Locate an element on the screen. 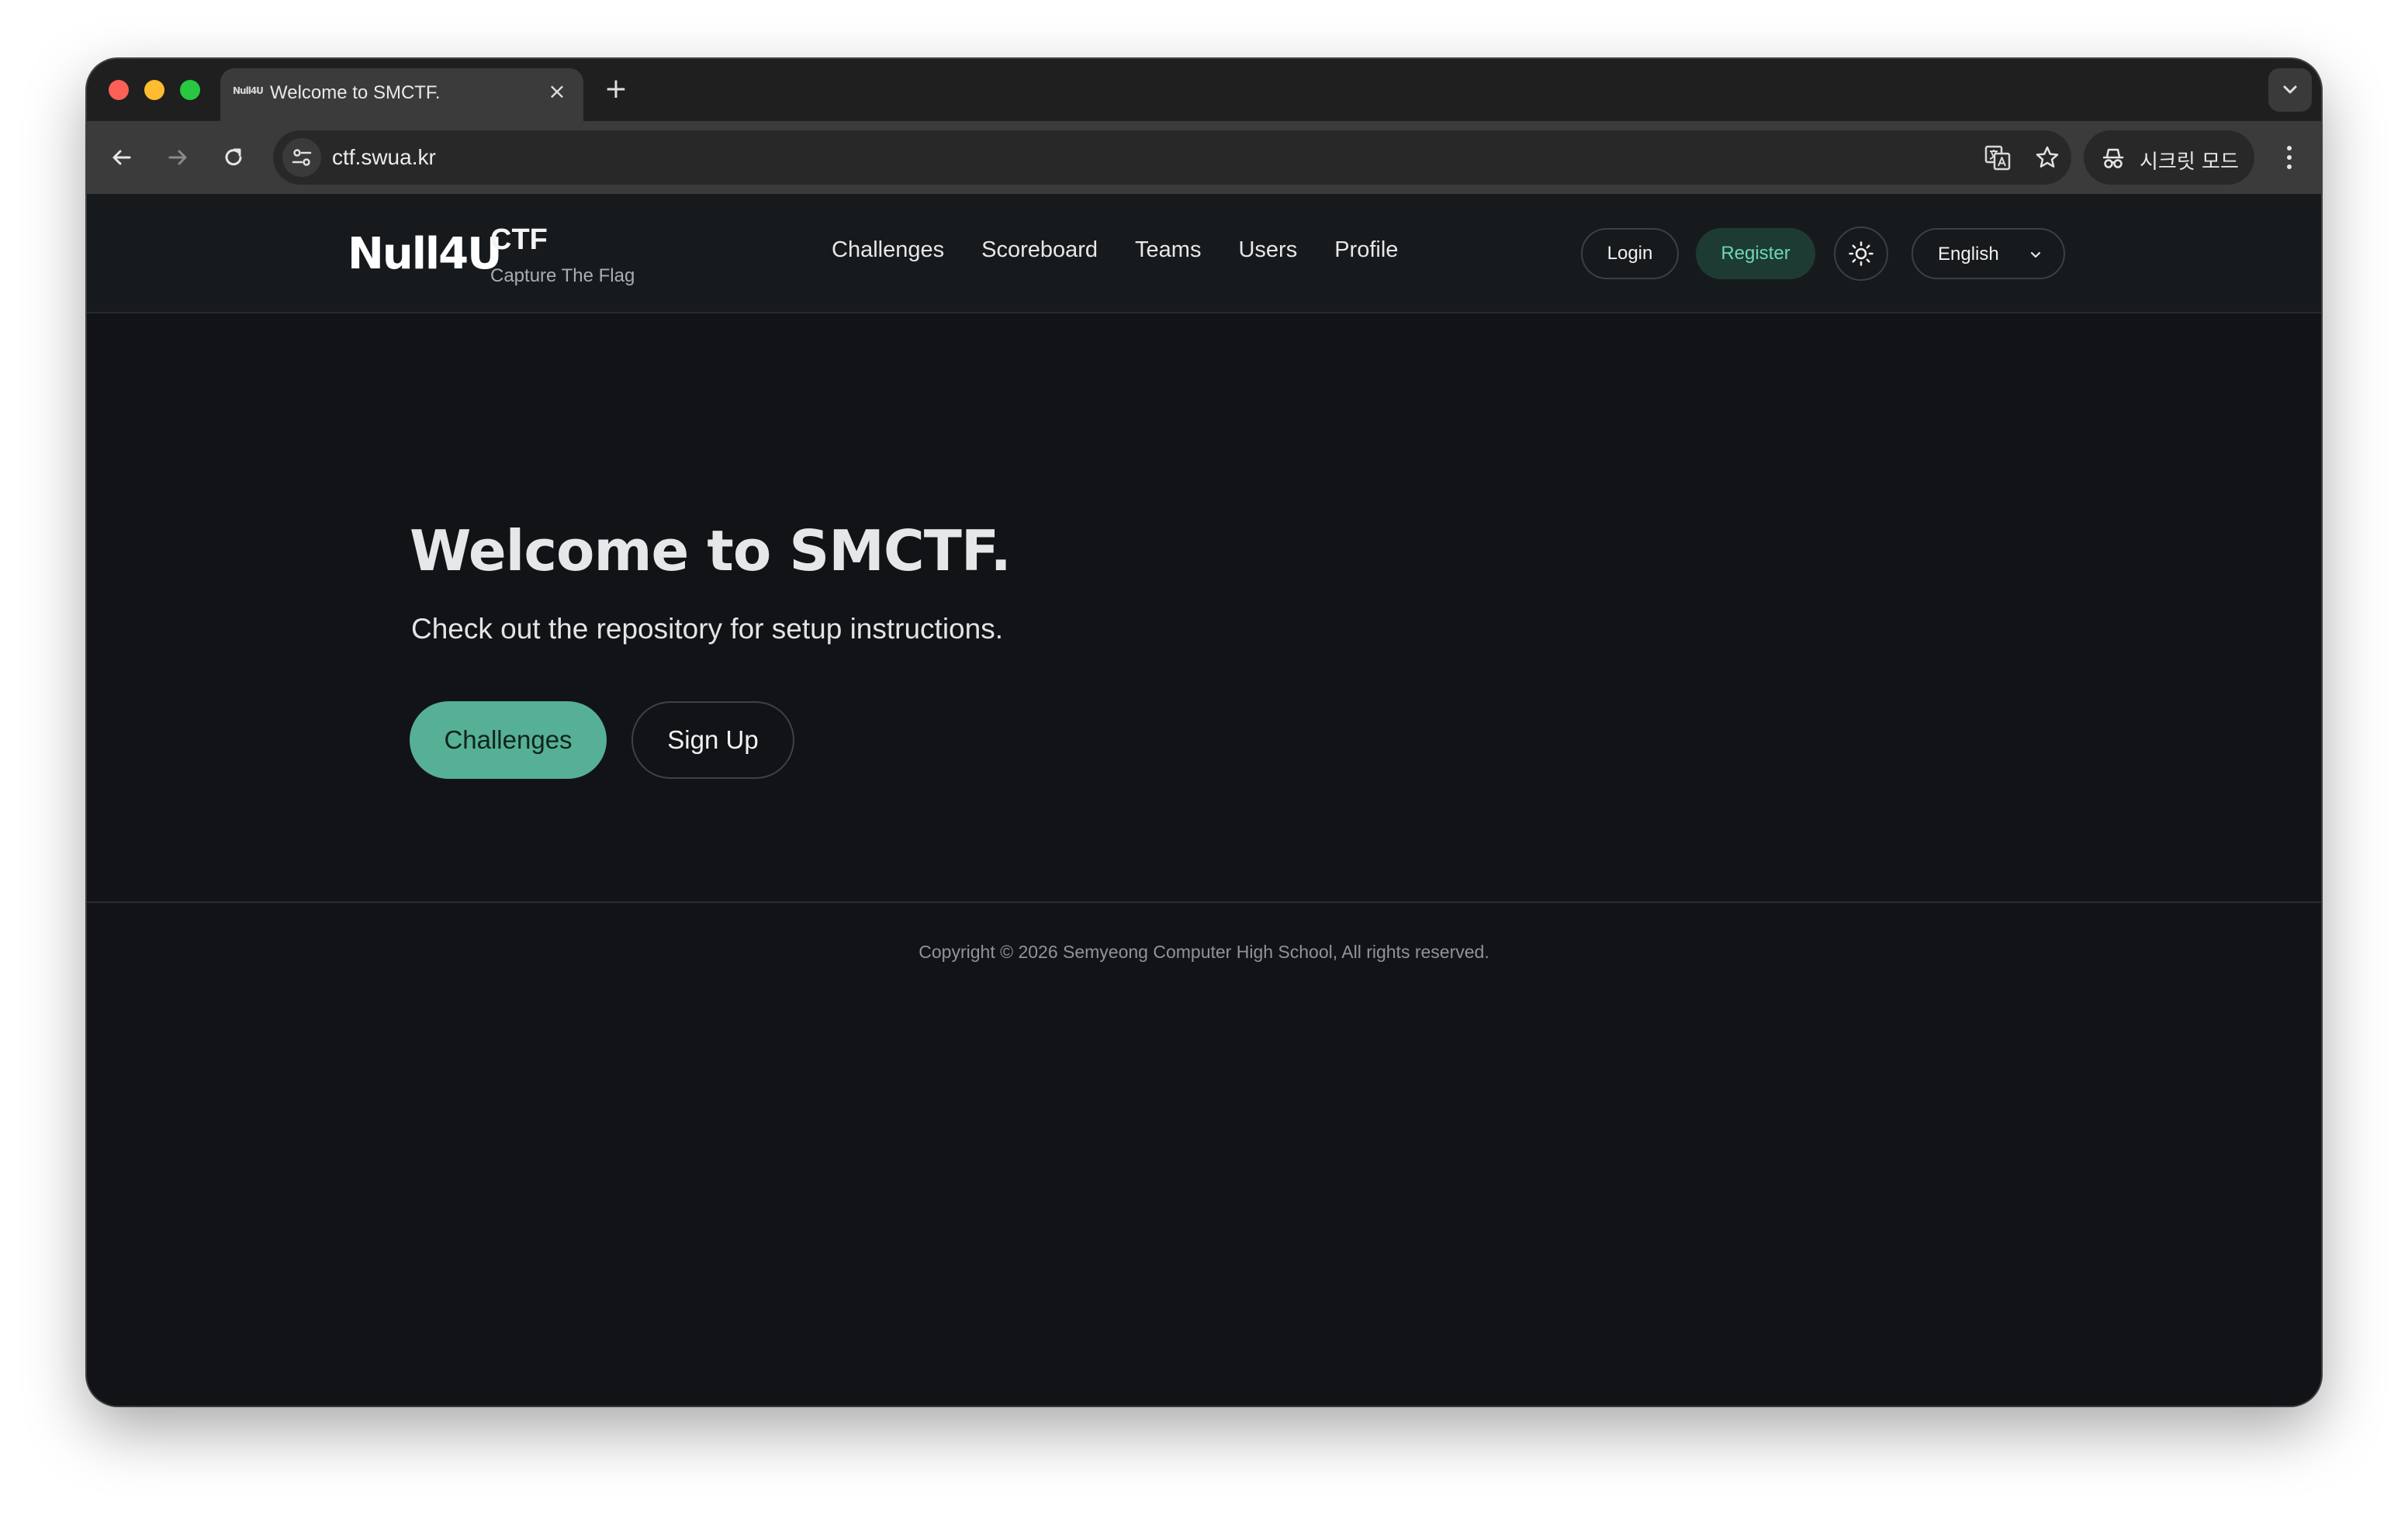 This screenshot has width=2408, height=1522. language-select: English is located at coordinates (1989, 253).